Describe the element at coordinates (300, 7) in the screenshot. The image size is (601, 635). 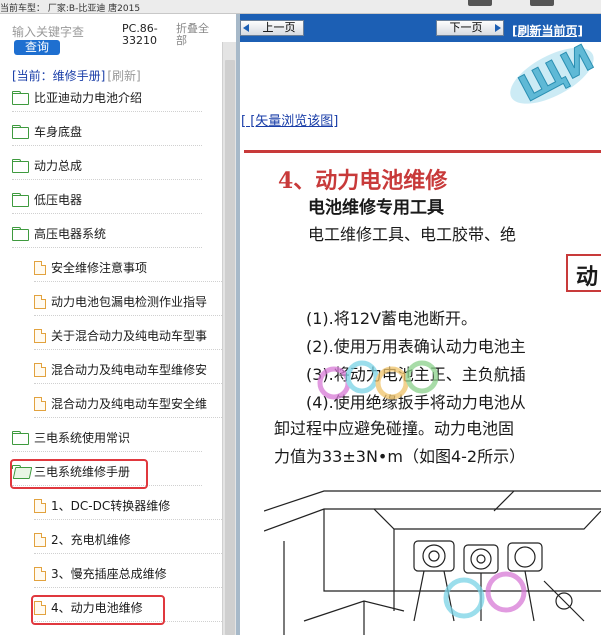
I see `top-status-bar: 当前车型： 厂家:B-比亚迪 唐2015` at that location.